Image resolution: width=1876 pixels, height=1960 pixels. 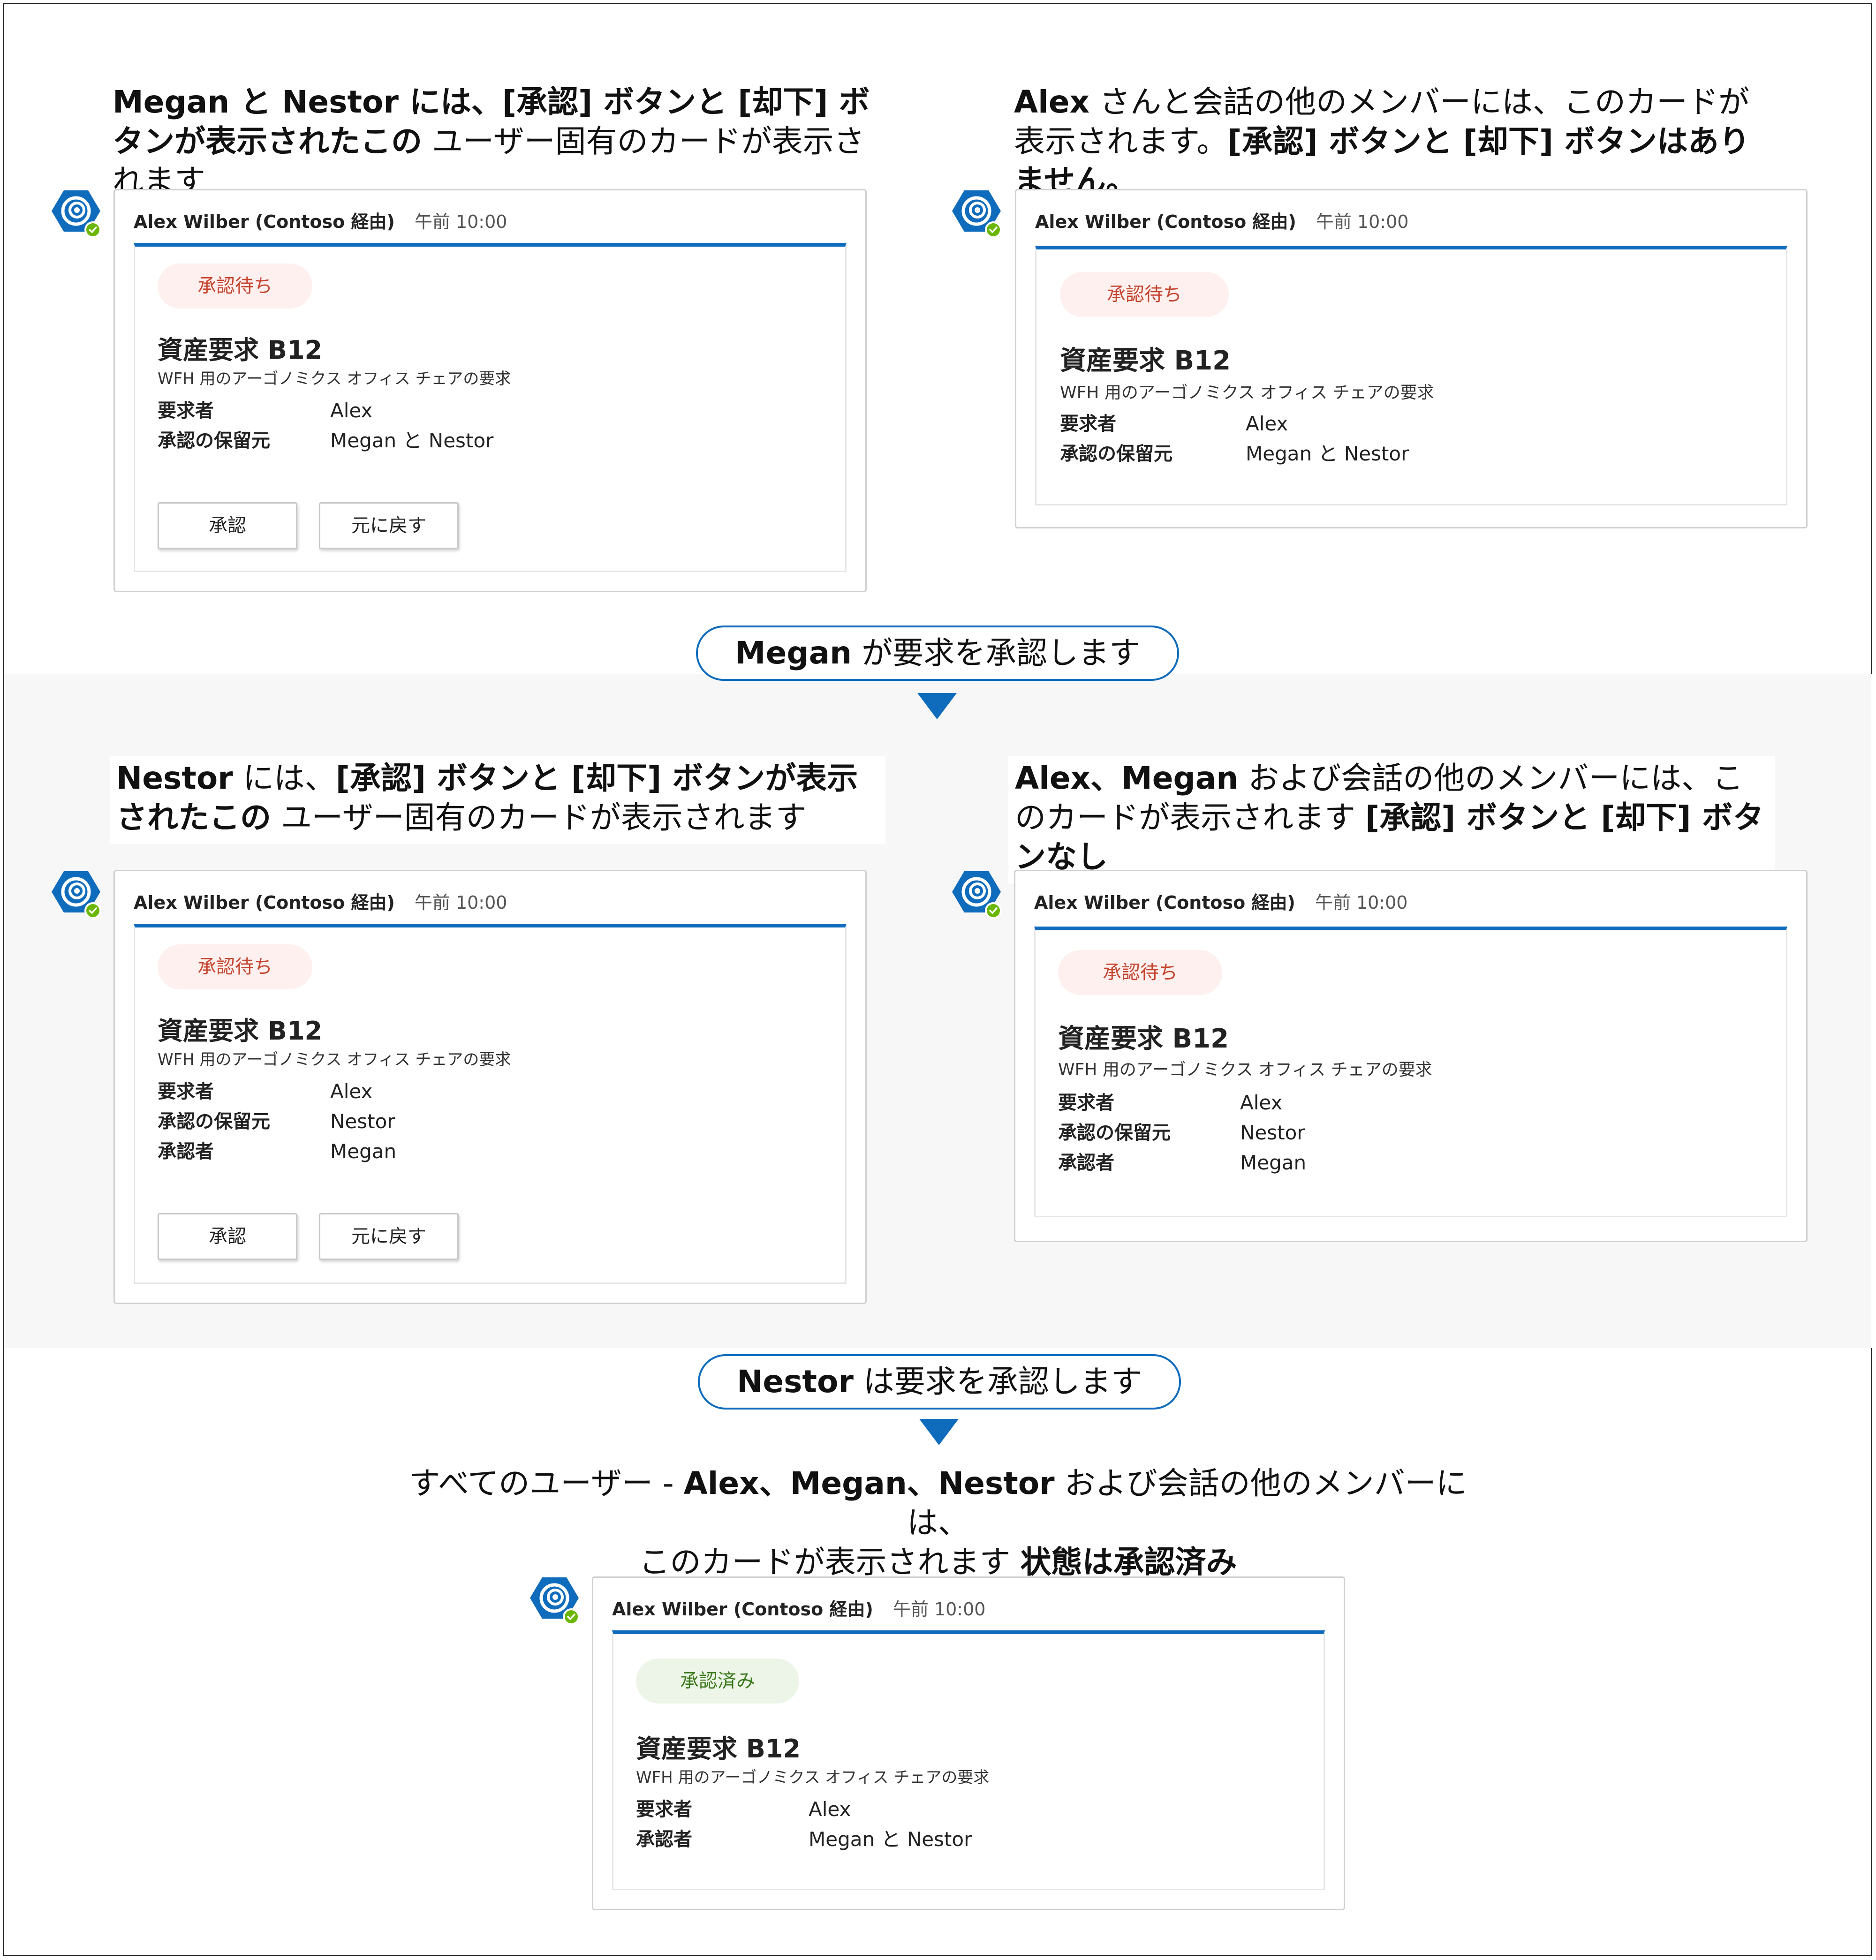 I want to click on request-fields: 要求者 Alex 承認の保留元 Megan と Nestor, so click(x=325, y=426).